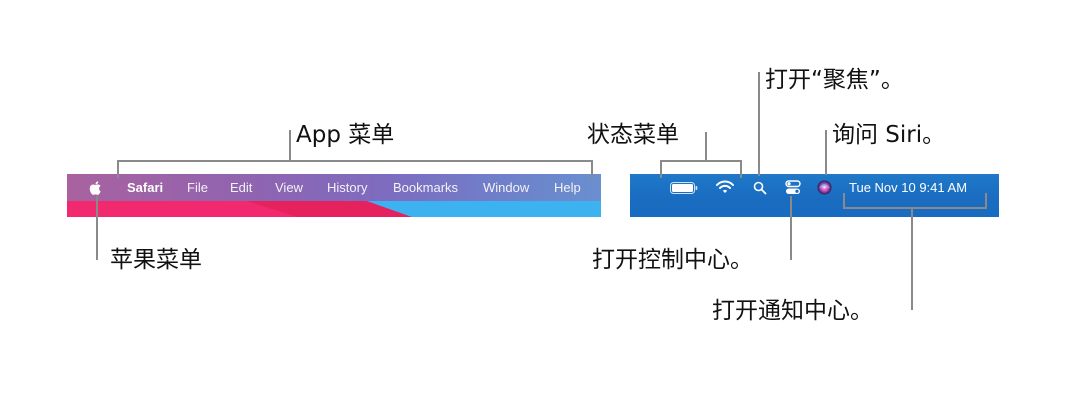 This screenshot has width=1068, height=400. What do you see at coordinates (889, 135) in the screenshot?
I see `callout-siri: 询问 Siri。` at bounding box center [889, 135].